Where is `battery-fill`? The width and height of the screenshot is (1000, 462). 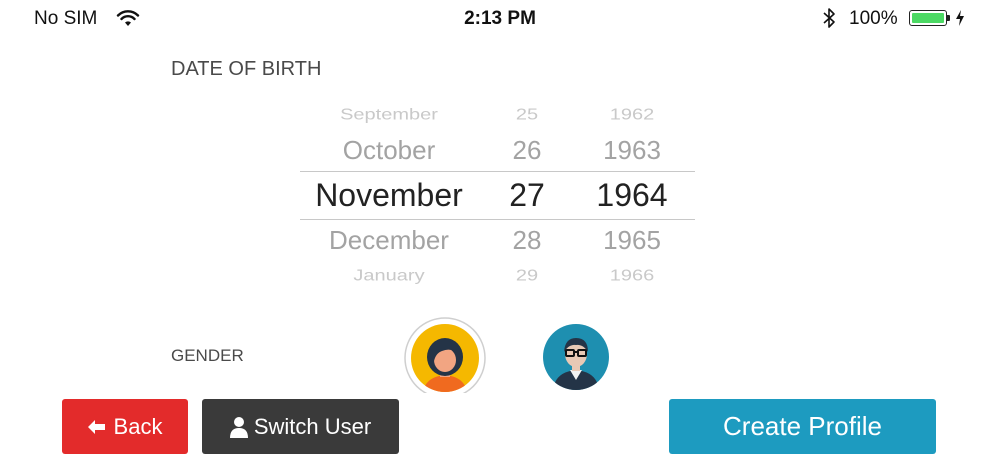 battery-fill is located at coordinates (928, 18).